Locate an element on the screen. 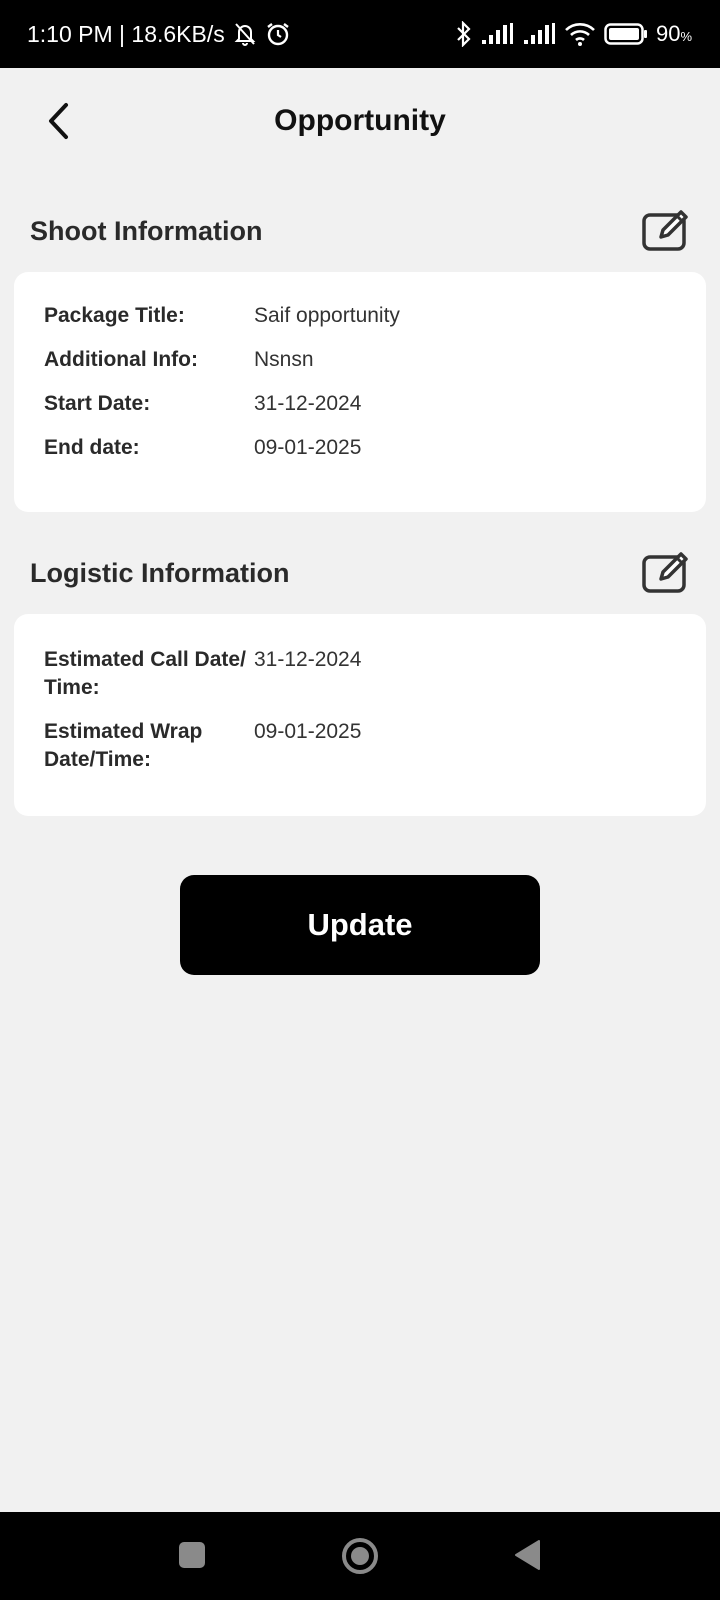  info-row: End date: 09-01-2025 is located at coordinates (360, 448).